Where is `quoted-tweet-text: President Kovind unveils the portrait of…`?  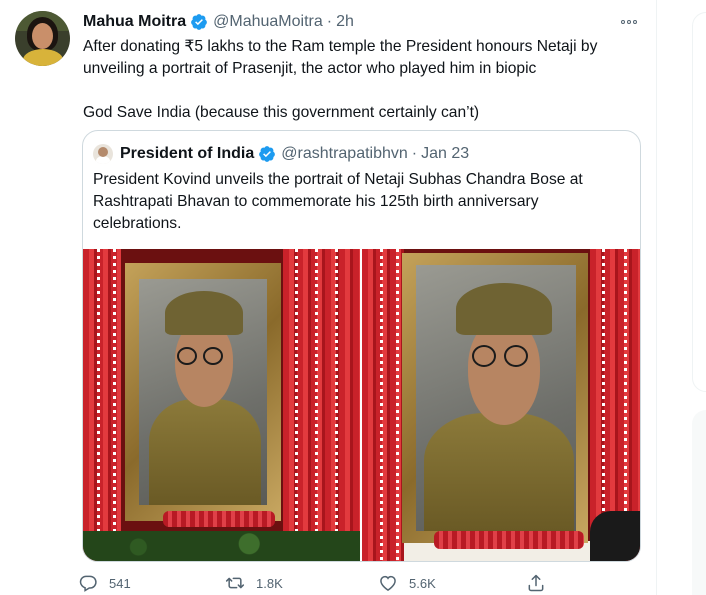
quoted-tweet-text: President Kovind unveils the portrait of… is located at coordinates (363, 202).